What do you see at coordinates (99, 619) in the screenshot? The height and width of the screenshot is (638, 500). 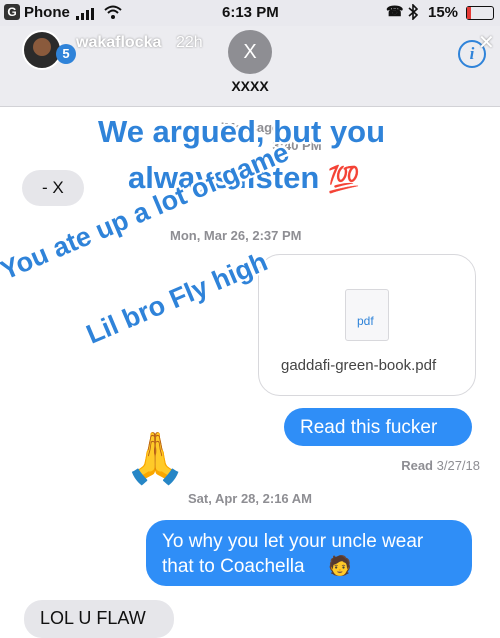 I see `incoming-message-last: LOL U FLAW` at bounding box center [99, 619].